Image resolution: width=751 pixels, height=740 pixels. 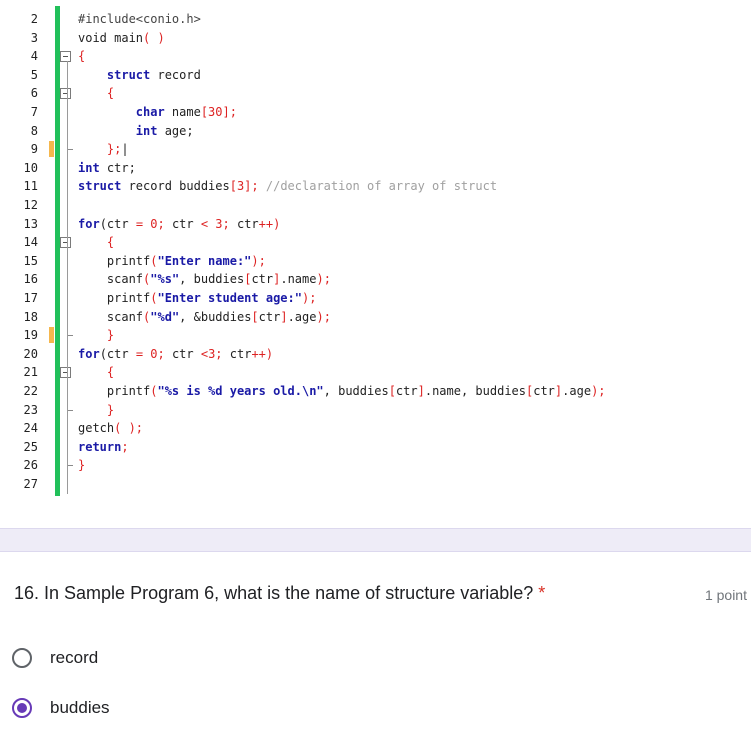 I want to click on code-line: 12, so click(x=375, y=205).